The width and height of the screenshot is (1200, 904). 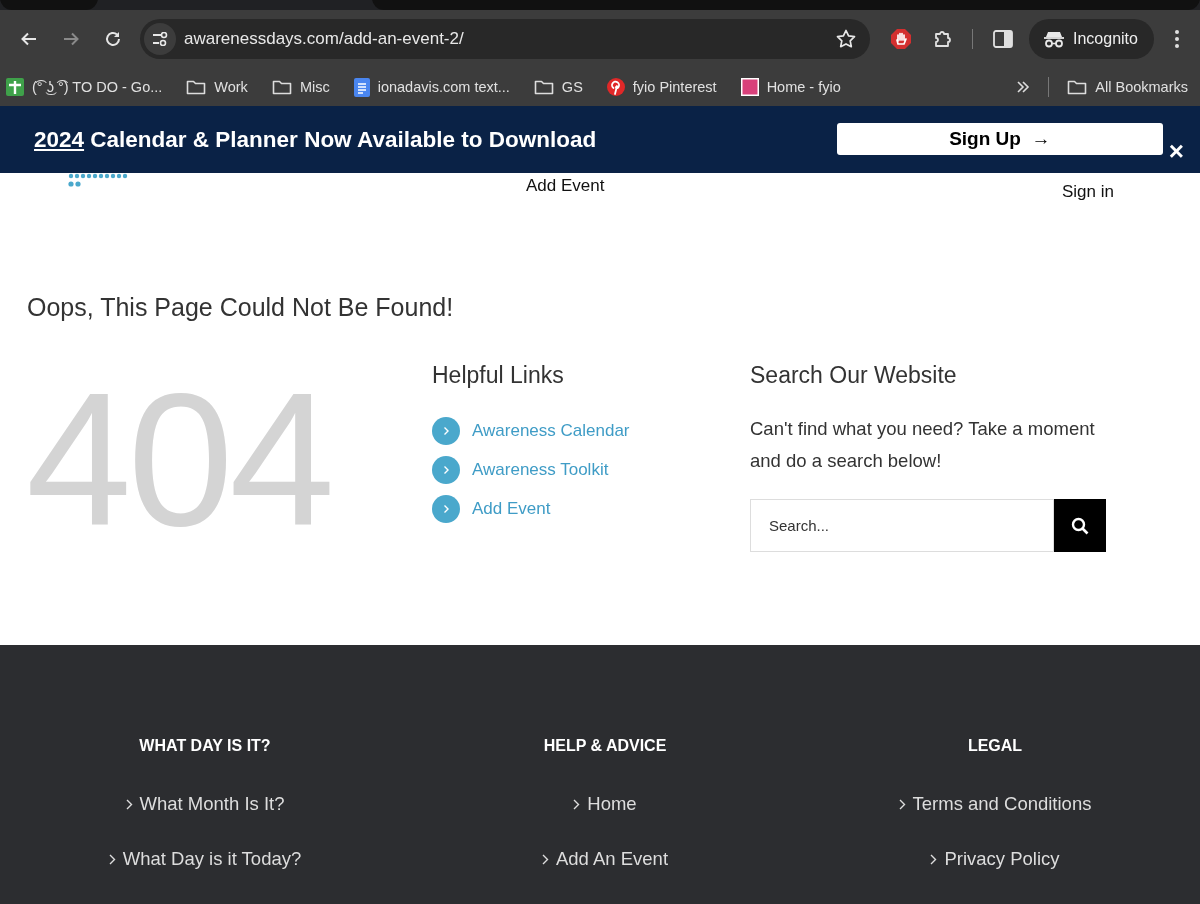 I want to click on bookmark-item: Home - fyio, so click(x=790, y=87).